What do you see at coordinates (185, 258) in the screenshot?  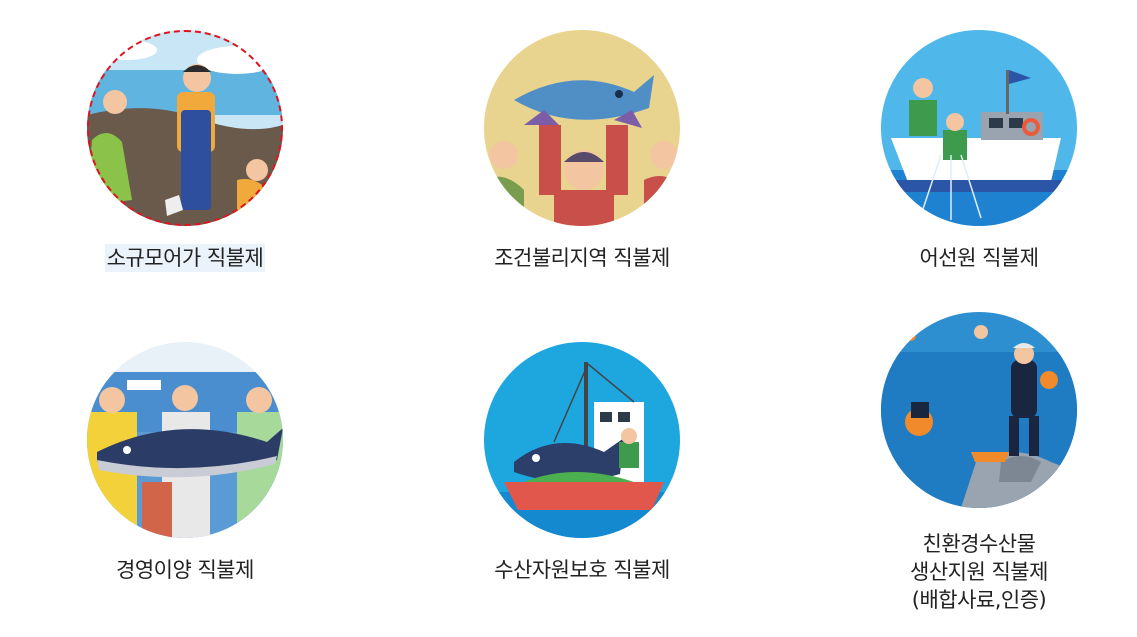 I see `program-label: 소규모어가 직불제` at bounding box center [185, 258].